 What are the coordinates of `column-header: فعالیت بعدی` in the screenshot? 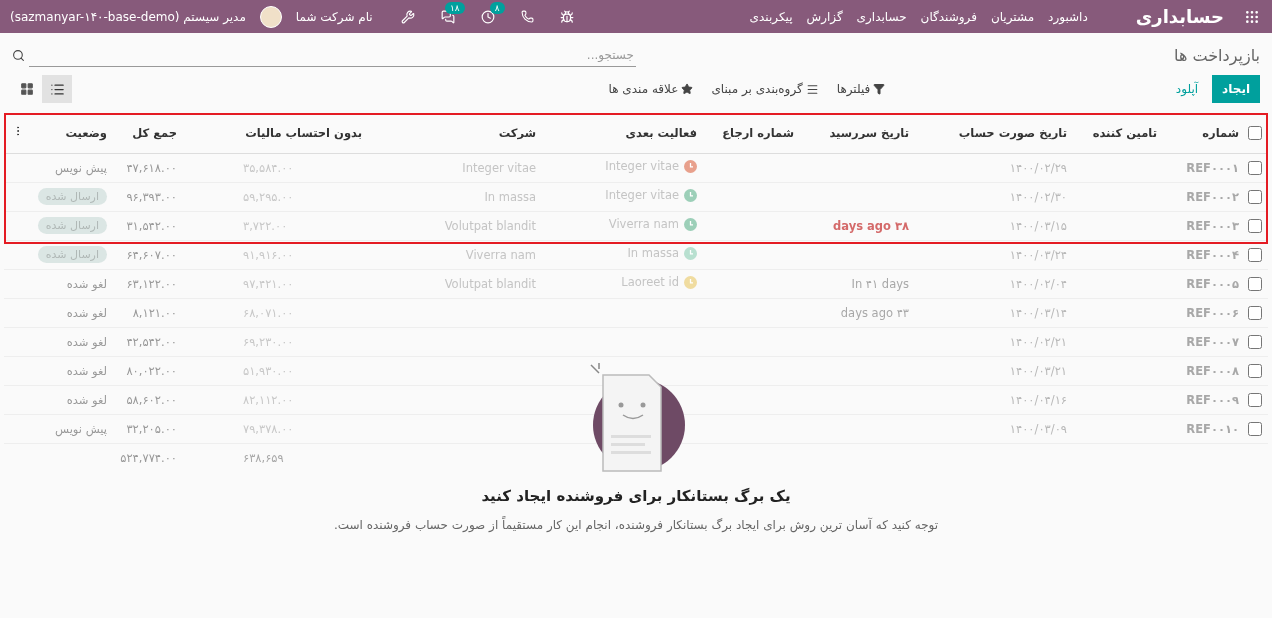 It's located at (622, 133).